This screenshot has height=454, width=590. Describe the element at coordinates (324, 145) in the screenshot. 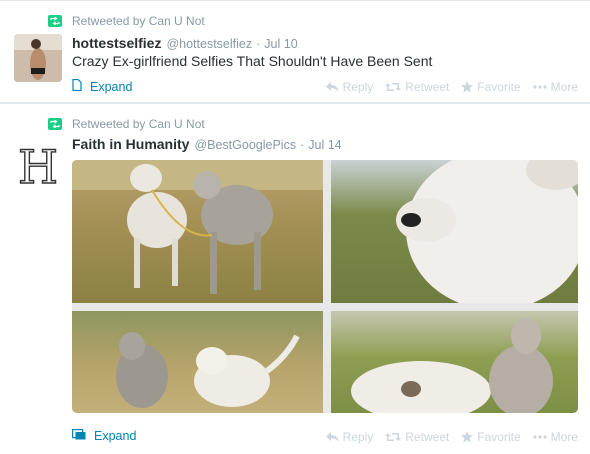

I see `tweet-date: Jul 14` at that location.